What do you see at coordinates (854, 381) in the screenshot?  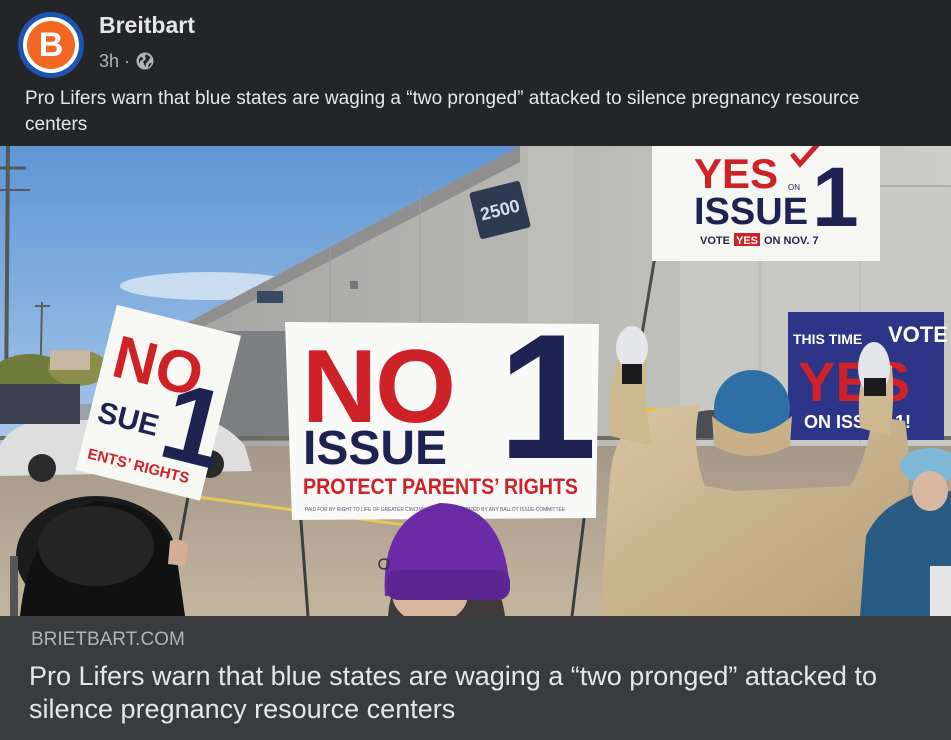 I see `right-sign-yes: YES` at bounding box center [854, 381].